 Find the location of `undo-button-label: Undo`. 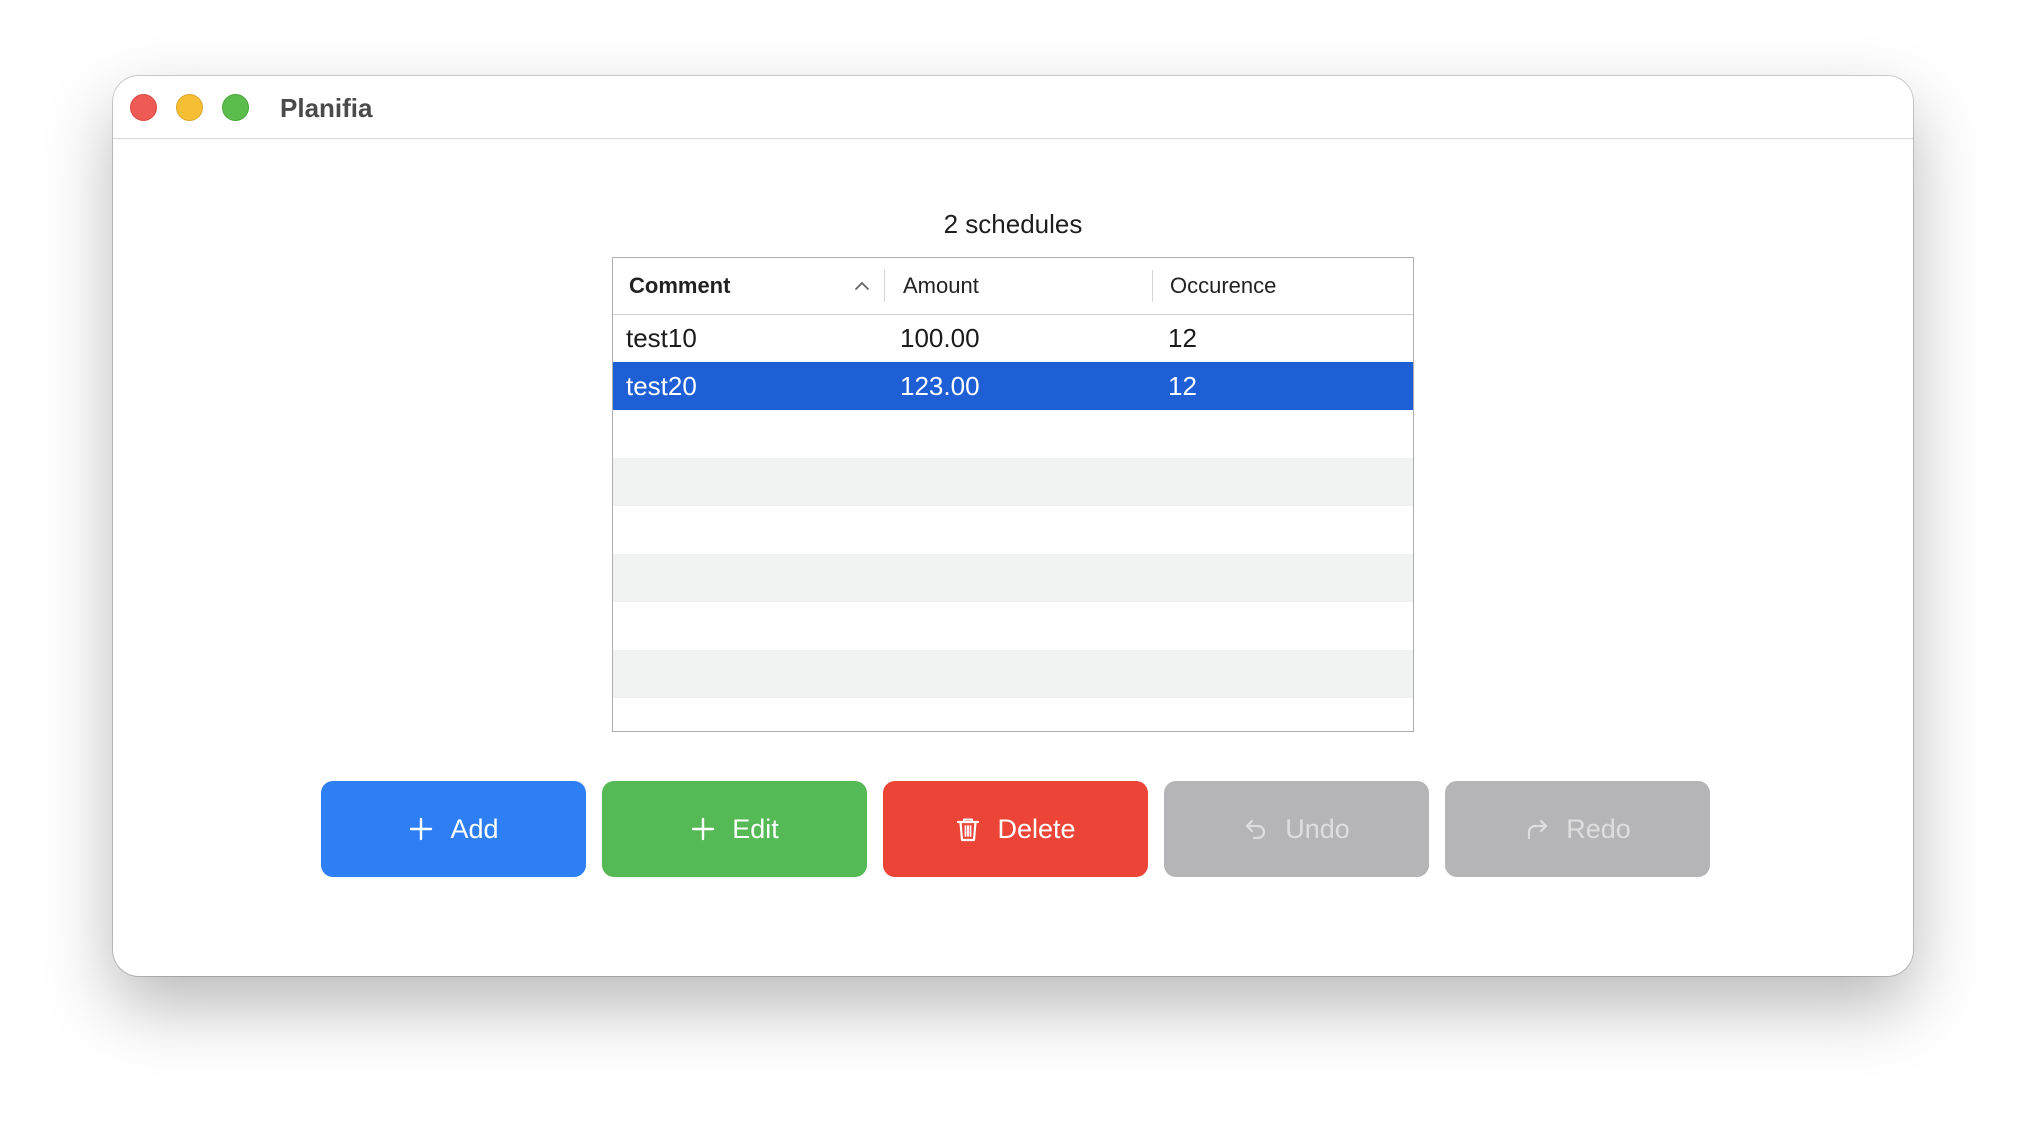

undo-button-label: Undo is located at coordinates (1317, 828).